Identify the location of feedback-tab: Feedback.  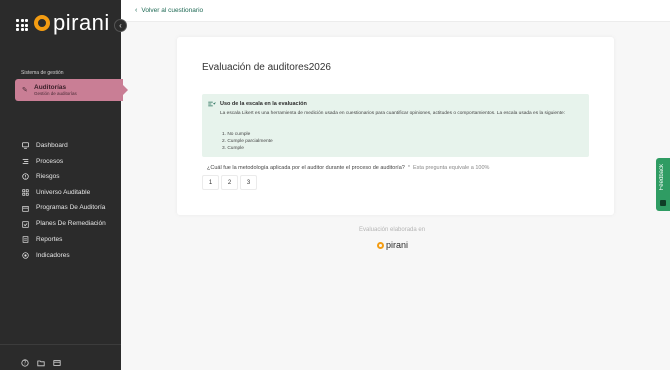
(663, 184).